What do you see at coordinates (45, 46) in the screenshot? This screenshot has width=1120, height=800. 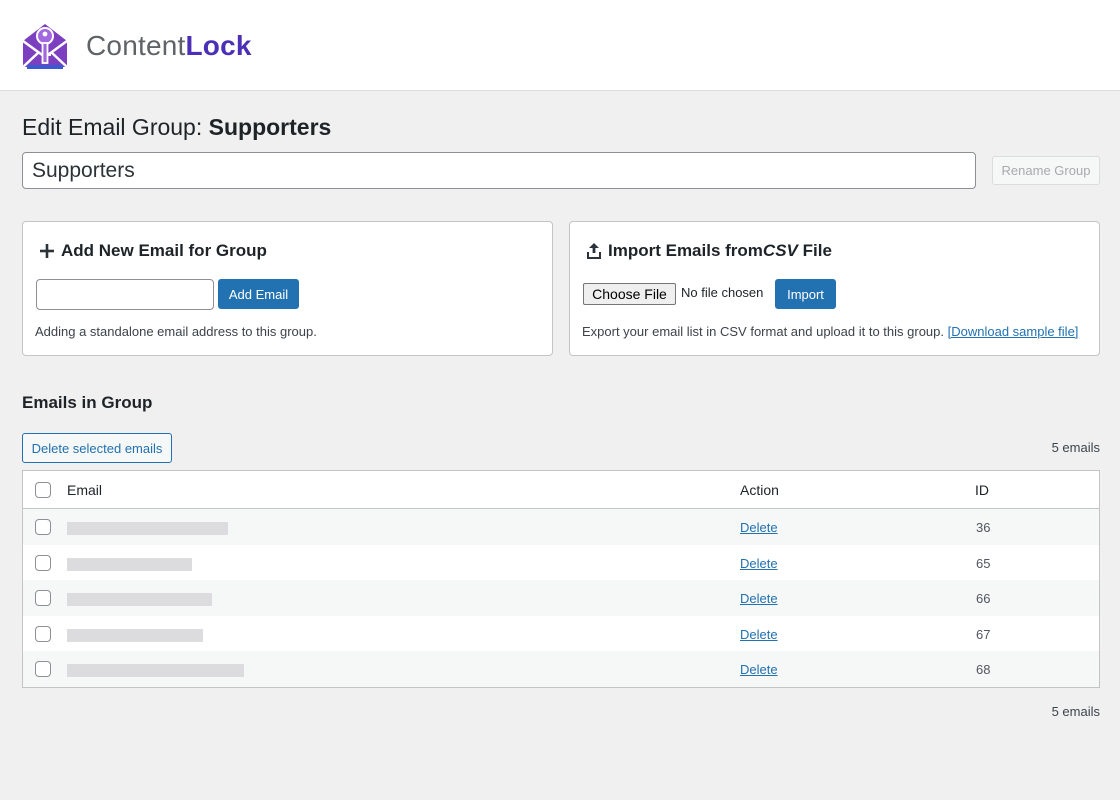 I see `contentlock-logo-icon` at bounding box center [45, 46].